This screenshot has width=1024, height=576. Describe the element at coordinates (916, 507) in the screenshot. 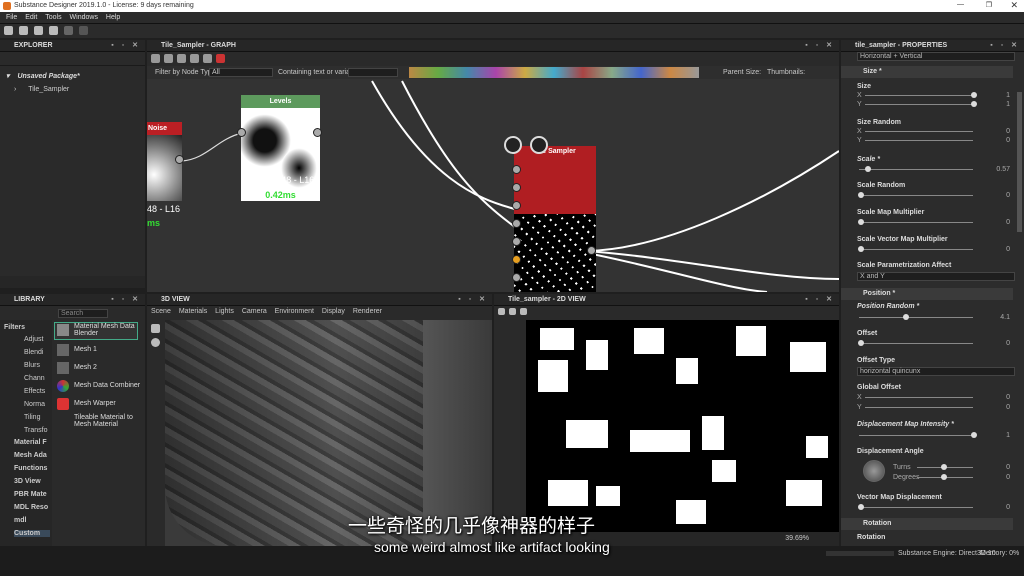

I see `vec-disp-slider` at that location.